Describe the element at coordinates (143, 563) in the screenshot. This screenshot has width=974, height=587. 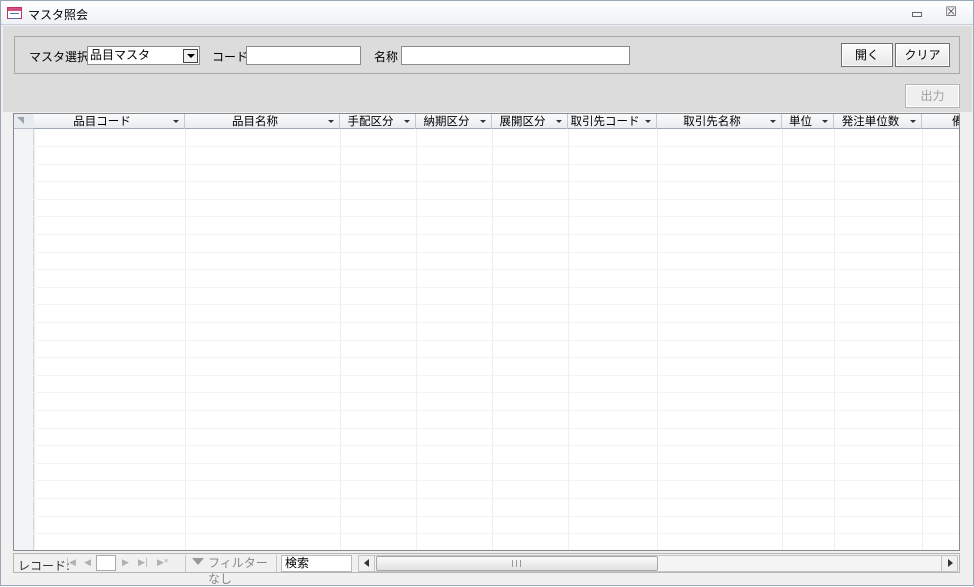
I see `last-record-icon: ▶|` at that location.